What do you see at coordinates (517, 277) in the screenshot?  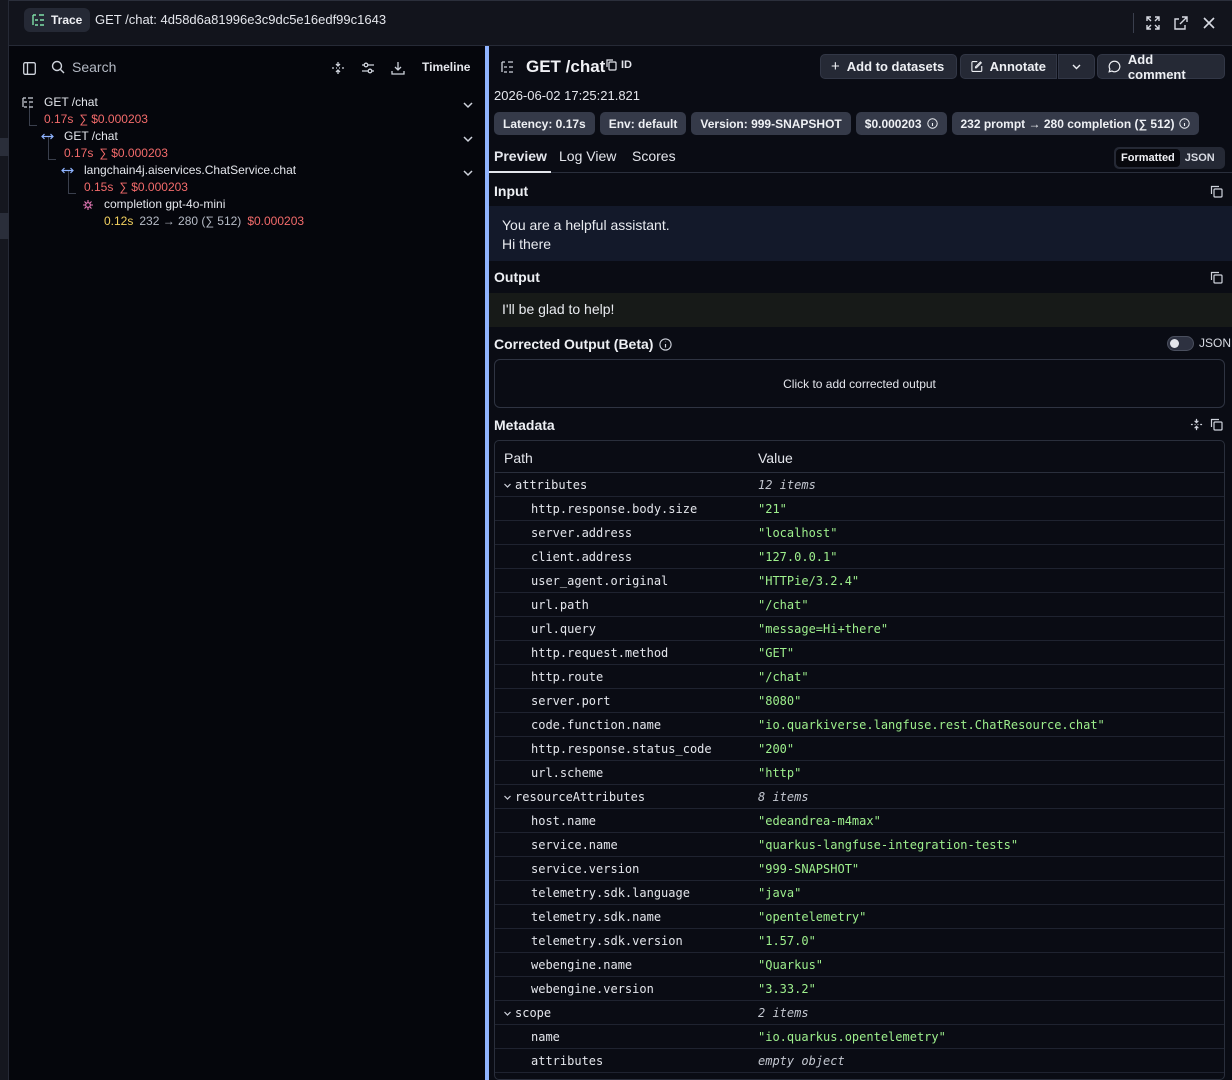 I see `output-heading: Output` at bounding box center [517, 277].